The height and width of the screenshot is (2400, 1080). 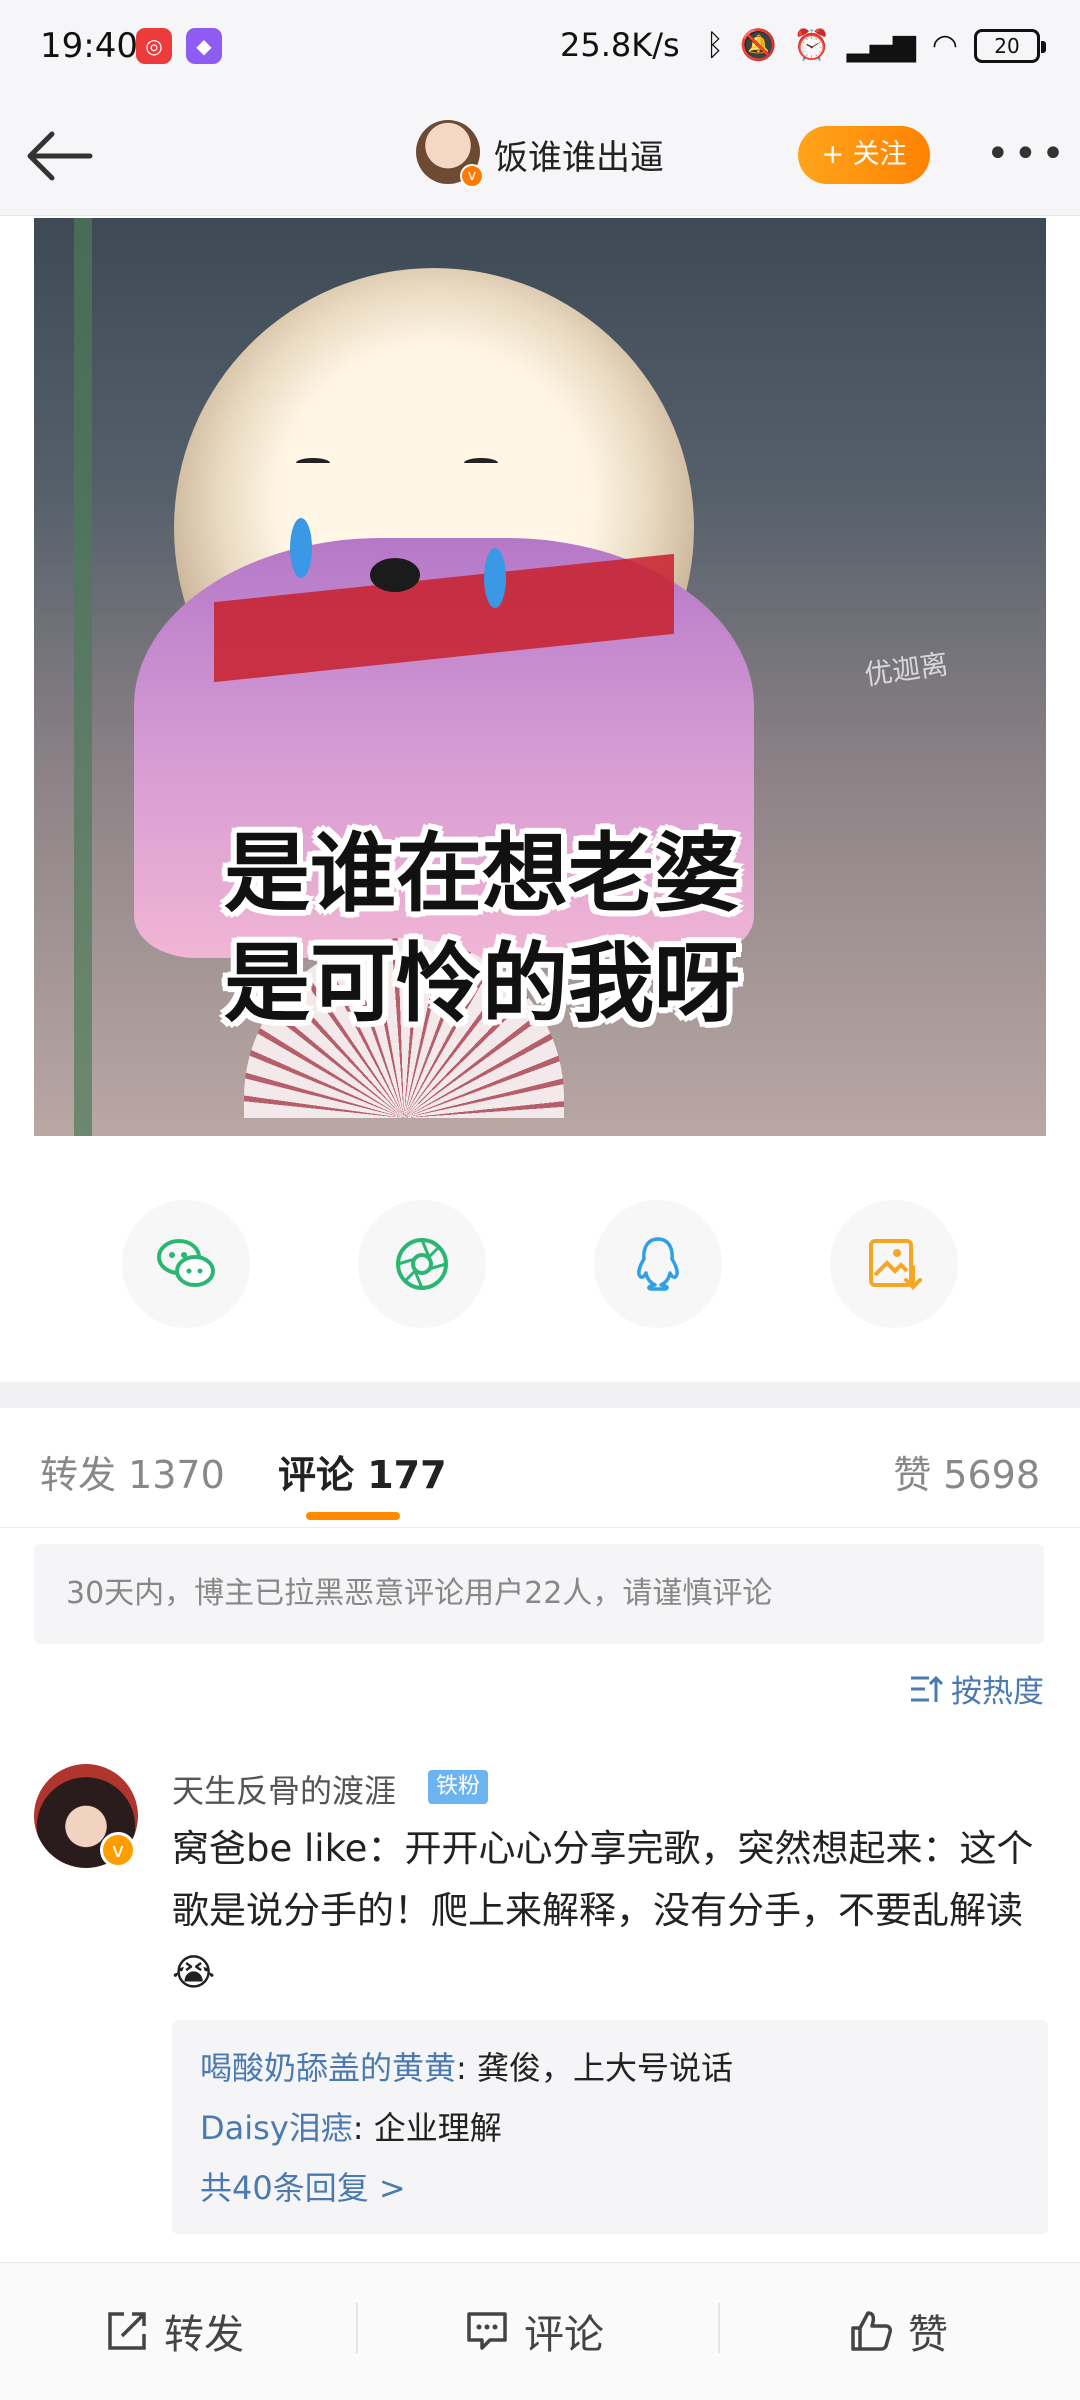 I want to click on share-moments-button, so click(x=422, y=1264).